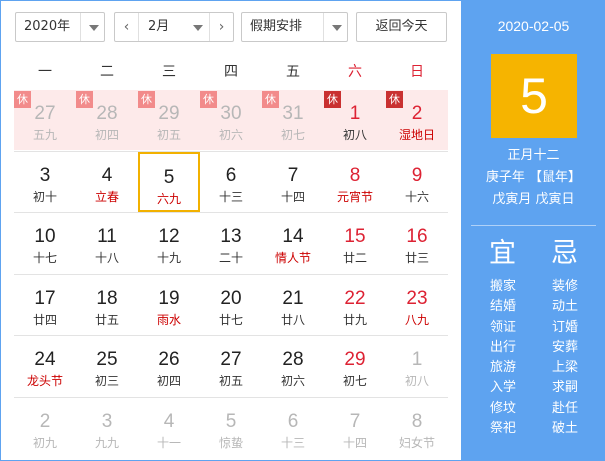 The width and height of the screenshot is (605, 461). Describe the element at coordinates (564, 408) in the screenshot. I see `ji-item: 赴任` at that location.